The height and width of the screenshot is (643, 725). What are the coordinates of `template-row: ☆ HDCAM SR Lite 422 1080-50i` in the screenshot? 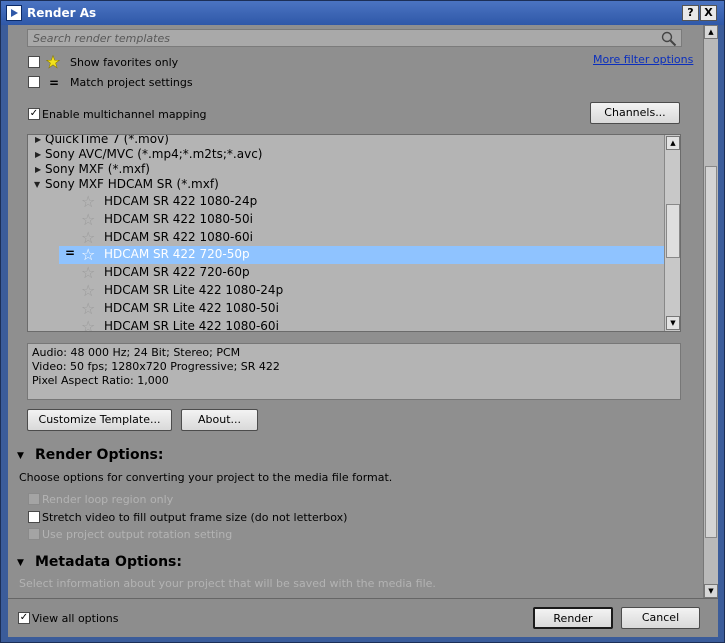 It's located at (346, 308).